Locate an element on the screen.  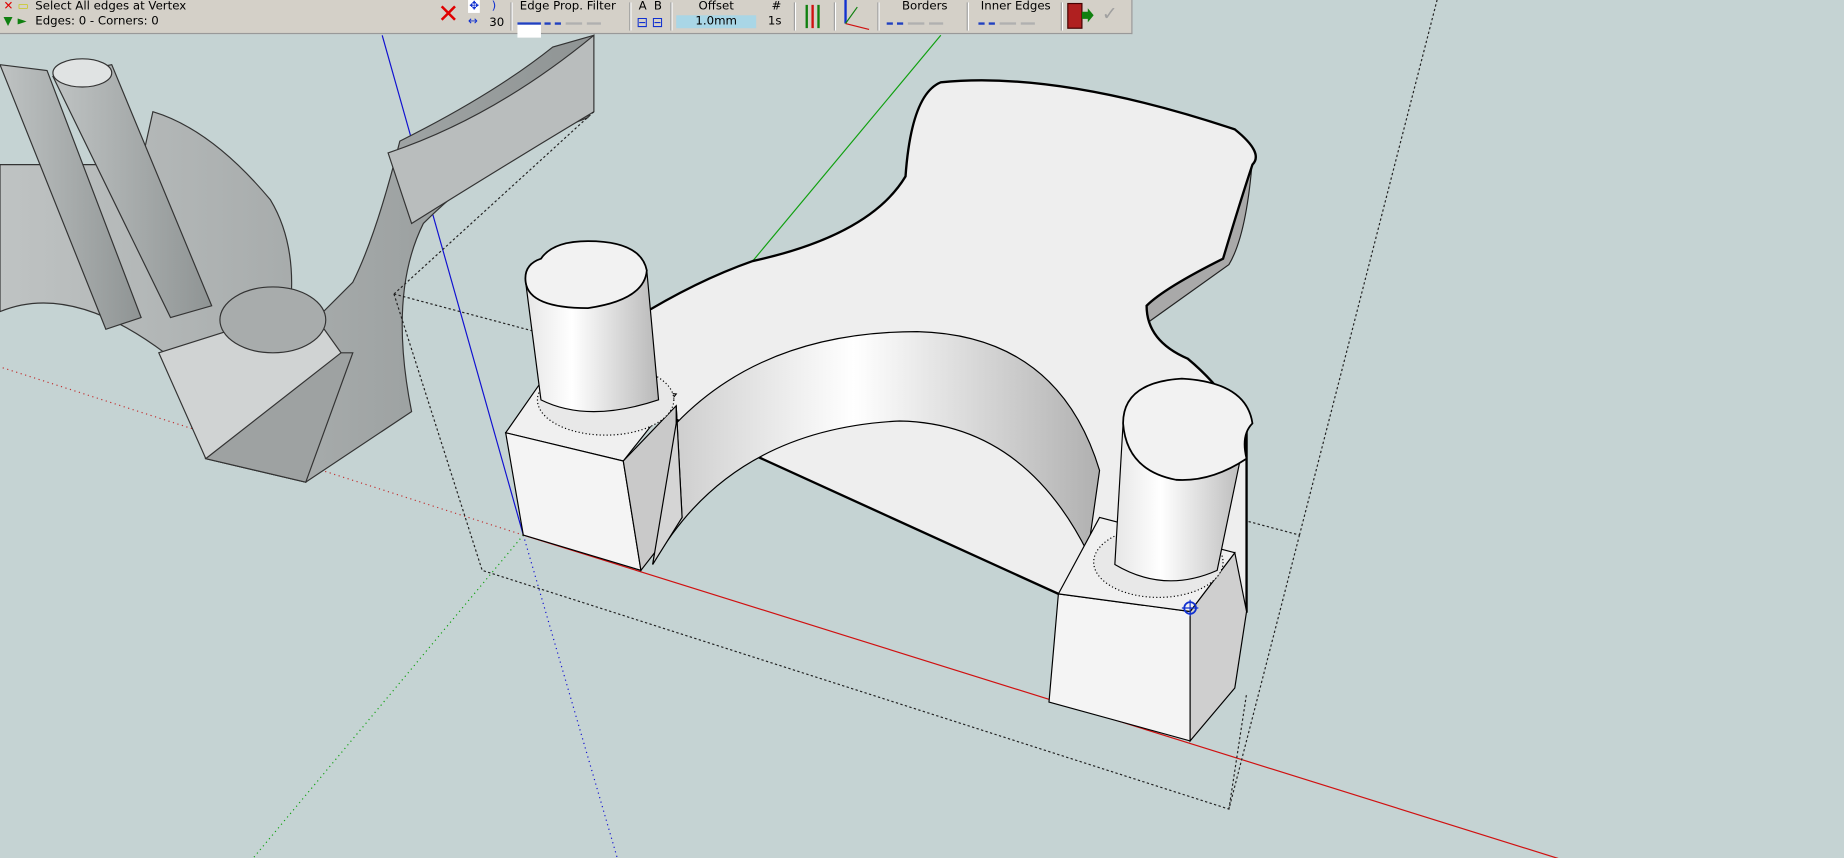
move-icon: ✥ is located at coordinates (474, 6).